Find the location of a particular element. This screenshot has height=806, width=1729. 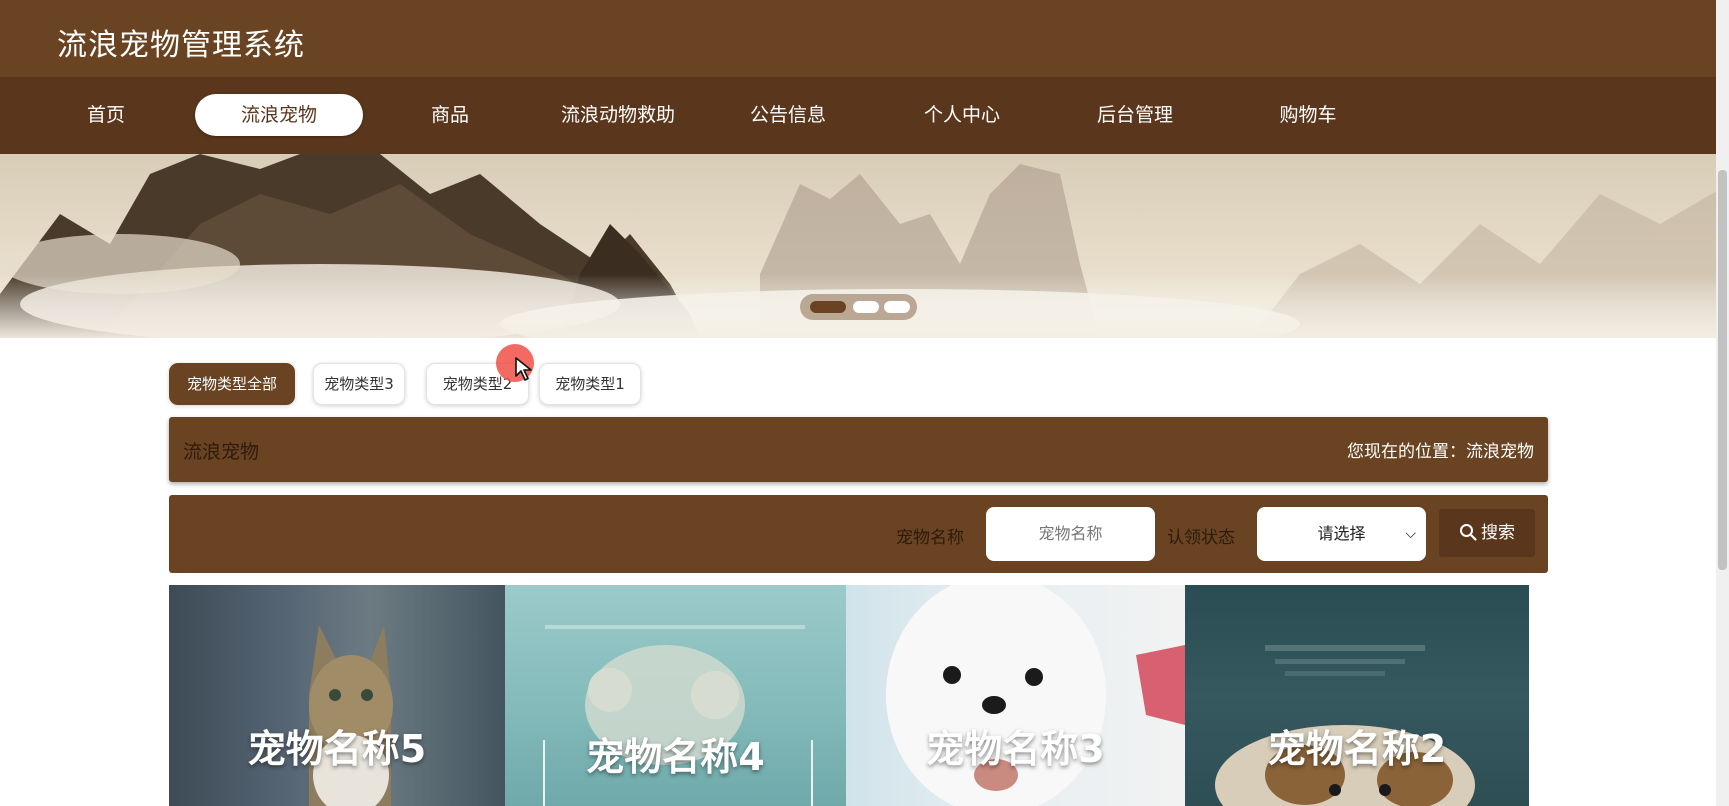

pet-name: 宠物名称4 is located at coordinates (675, 757).